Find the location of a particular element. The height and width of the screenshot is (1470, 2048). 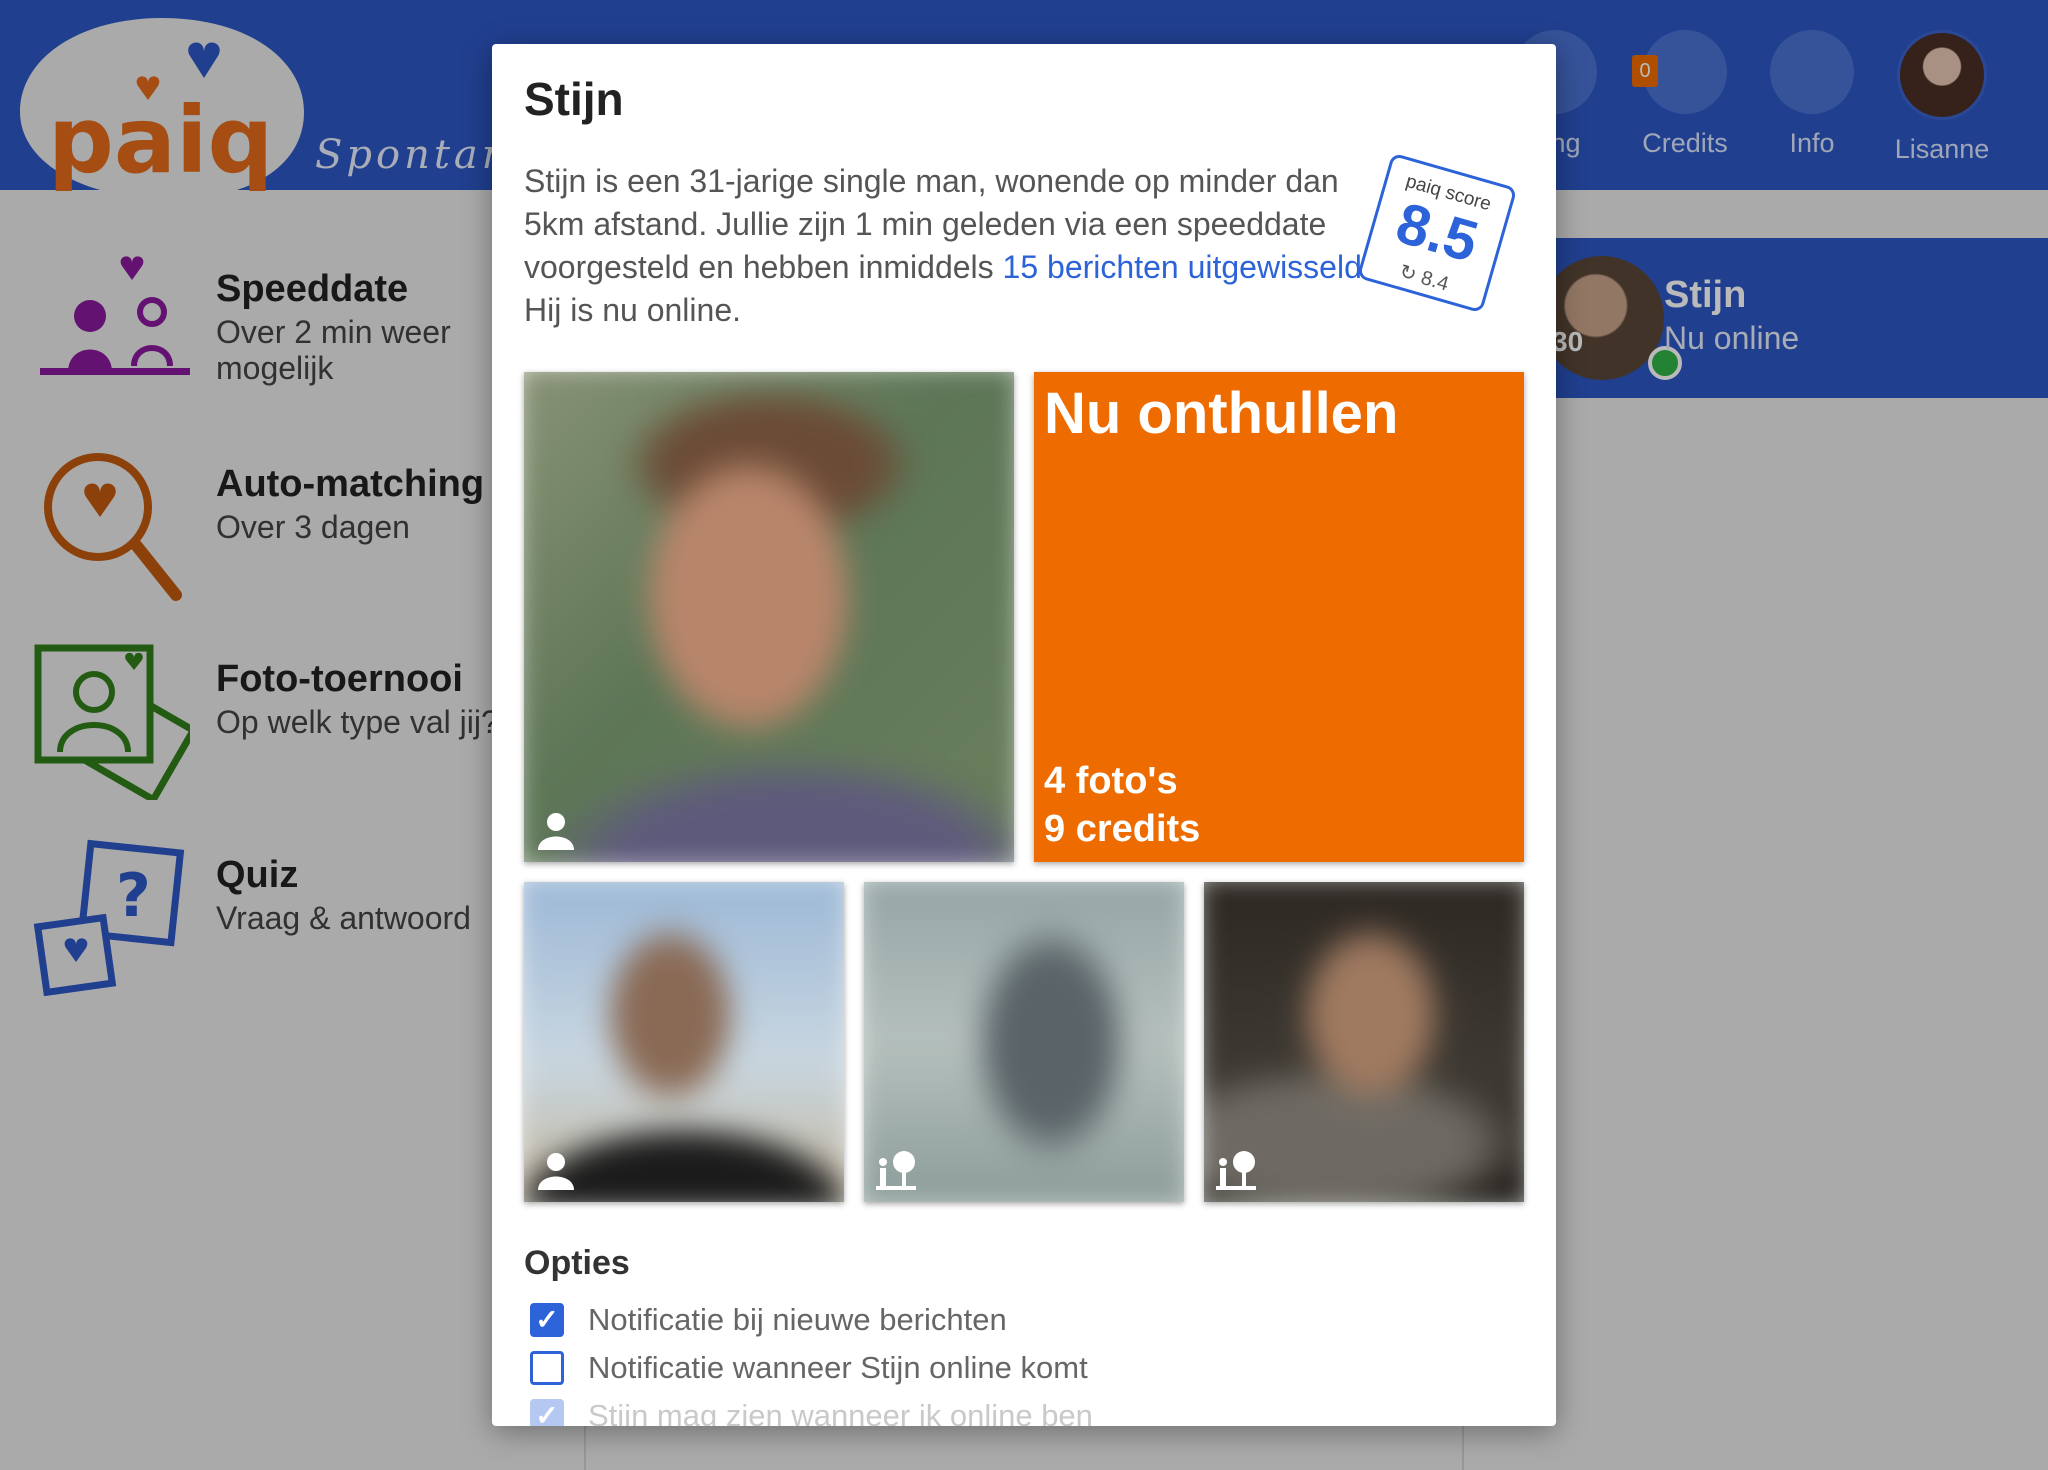

reveal-credit-cost: 9 credits is located at coordinates (1122, 829).